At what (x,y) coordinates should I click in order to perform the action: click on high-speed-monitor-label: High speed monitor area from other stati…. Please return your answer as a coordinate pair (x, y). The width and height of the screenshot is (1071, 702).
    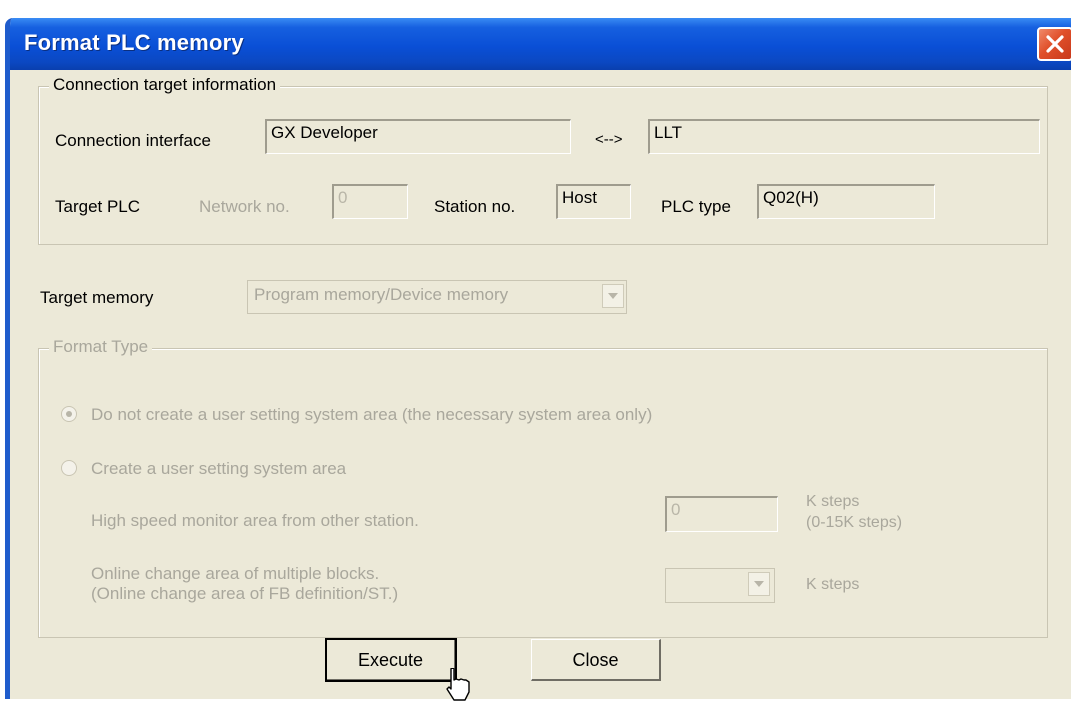
    Looking at the image, I should click on (255, 520).